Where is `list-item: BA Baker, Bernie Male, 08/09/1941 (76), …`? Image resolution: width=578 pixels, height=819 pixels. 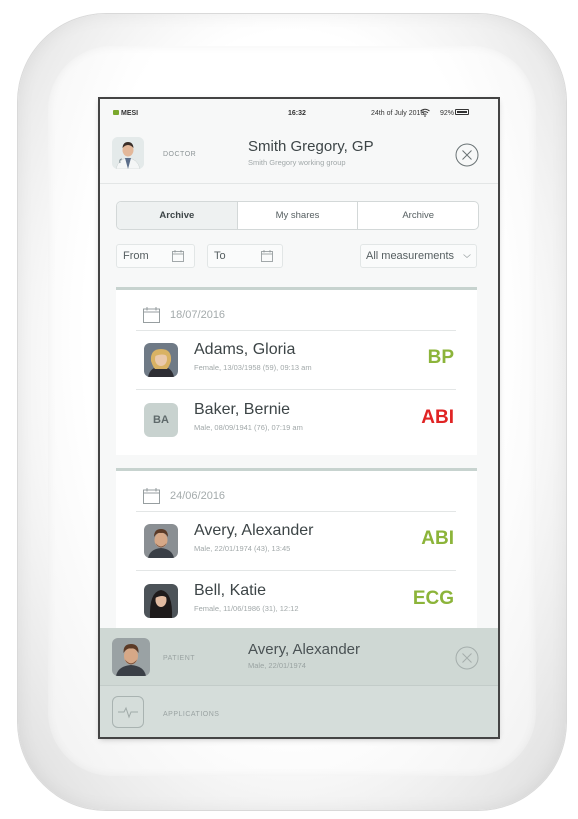
list-item: BA Baker, Bernie Male, 08/09/1941 (76), … is located at coordinates (296, 419).